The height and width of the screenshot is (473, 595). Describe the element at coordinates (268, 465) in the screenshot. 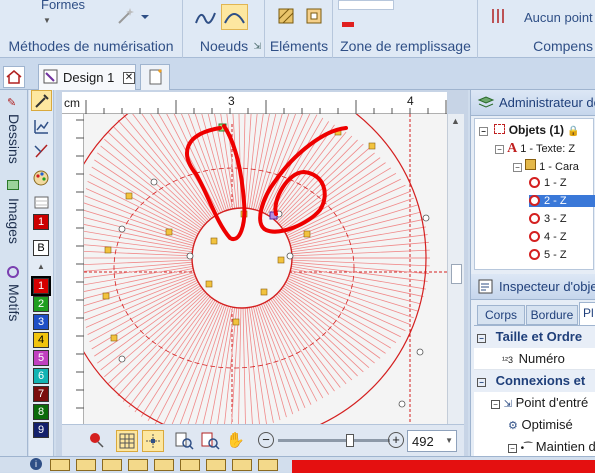

I see `person-icon` at that location.